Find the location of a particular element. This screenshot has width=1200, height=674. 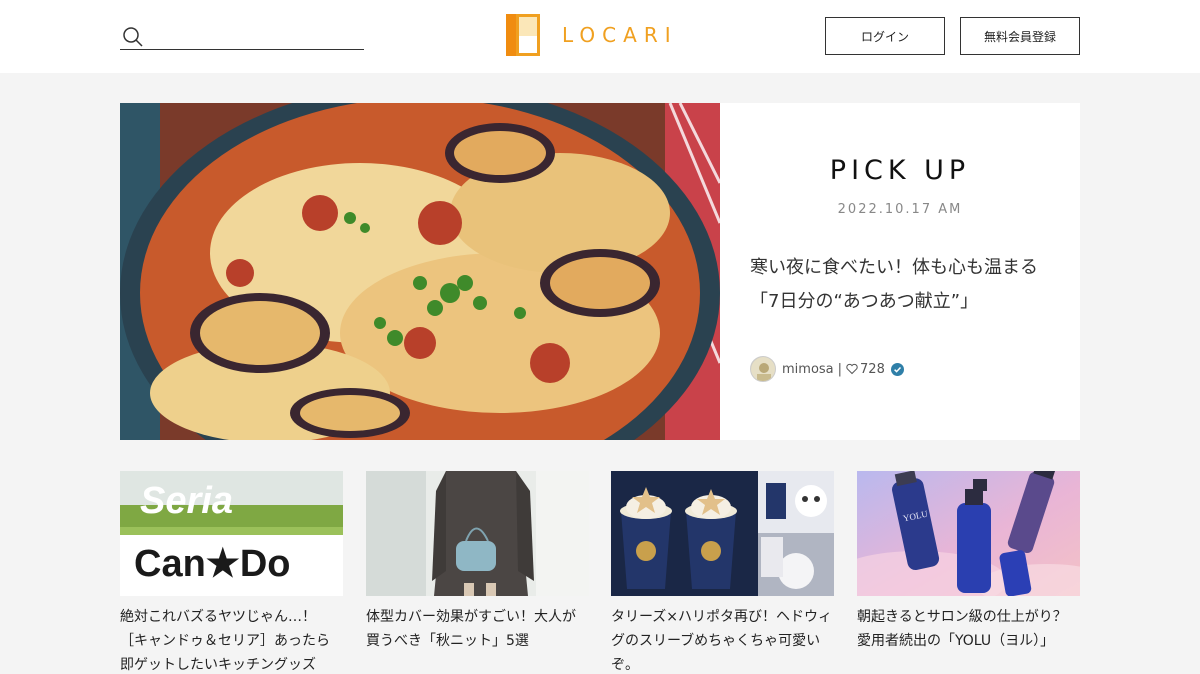

author-name: mimosa is located at coordinates (808, 369).